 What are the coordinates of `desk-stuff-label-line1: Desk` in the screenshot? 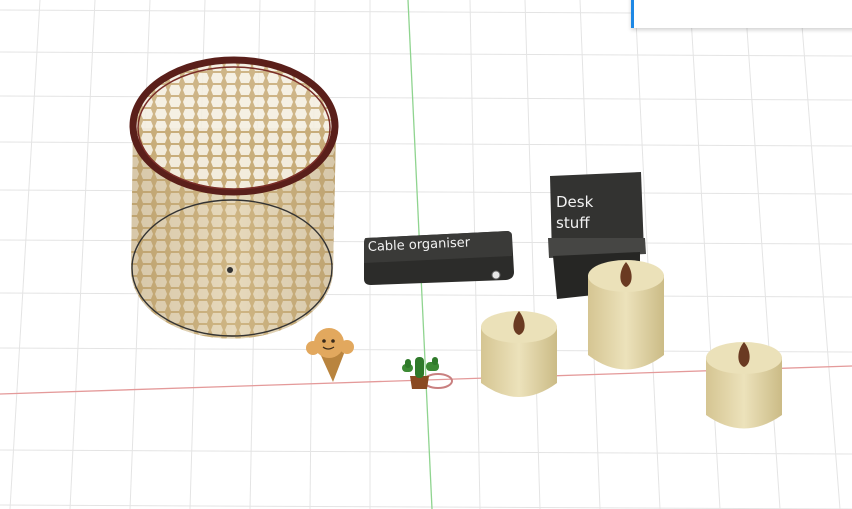 It's located at (575, 202).